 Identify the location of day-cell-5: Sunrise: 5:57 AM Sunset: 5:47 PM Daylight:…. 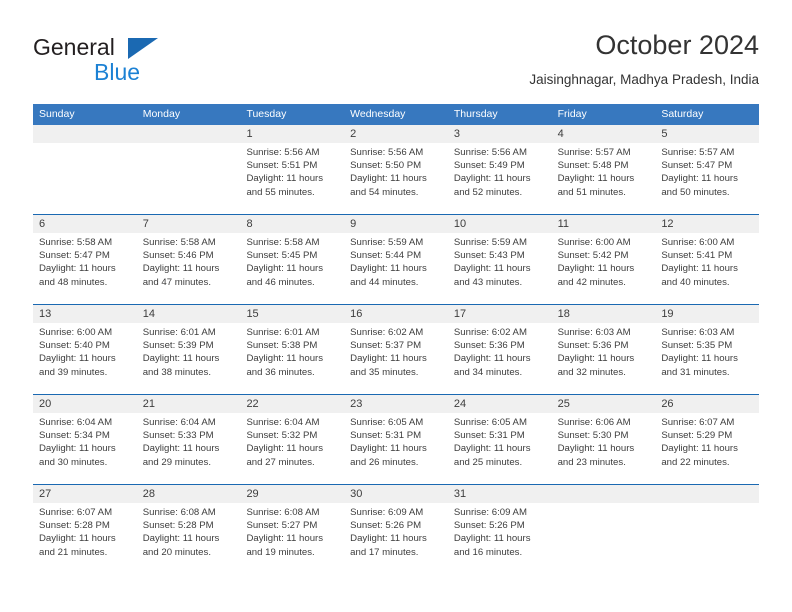
(707, 178).